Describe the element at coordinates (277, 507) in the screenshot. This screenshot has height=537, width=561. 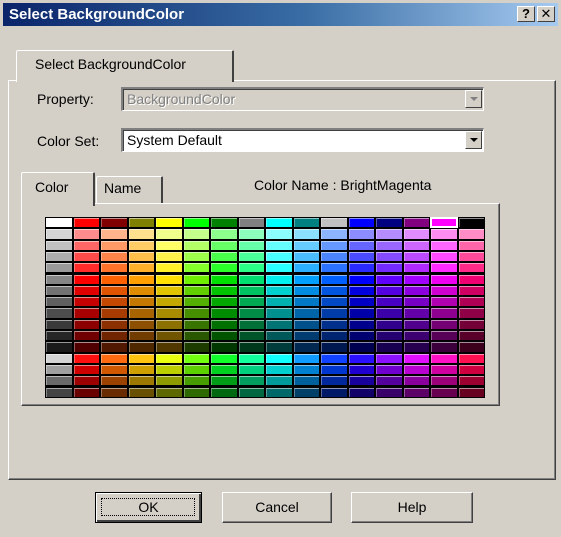
I see `cancel-button: Cancel` at that location.